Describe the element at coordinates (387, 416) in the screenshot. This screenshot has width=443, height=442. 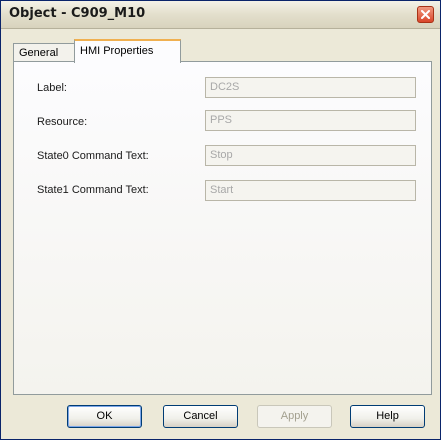
I see `help-button: Help` at that location.